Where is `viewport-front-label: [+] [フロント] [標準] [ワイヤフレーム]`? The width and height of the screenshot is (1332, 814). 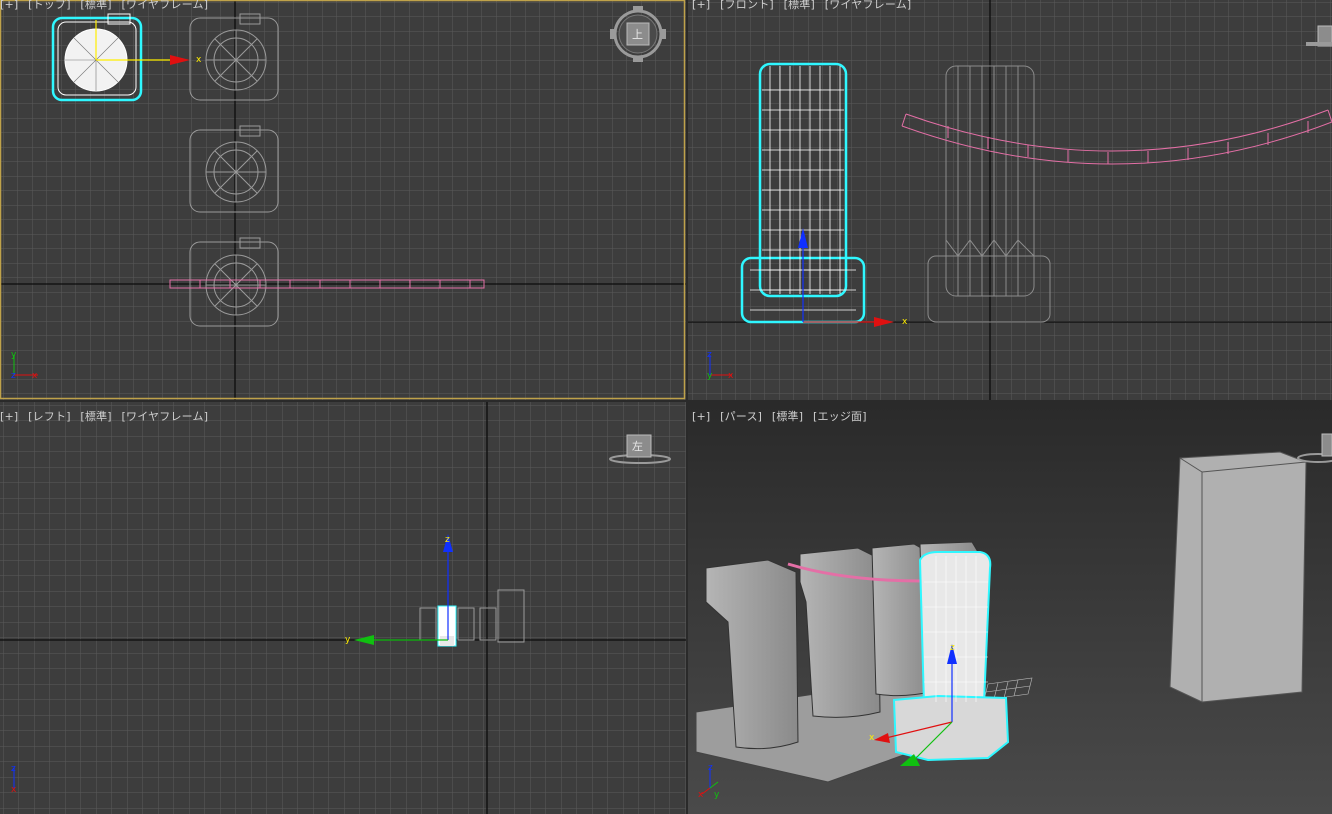
viewport-front-label: [+] [フロント] [標準] [ワイヤフレーム] is located at coordinates (804, 6).